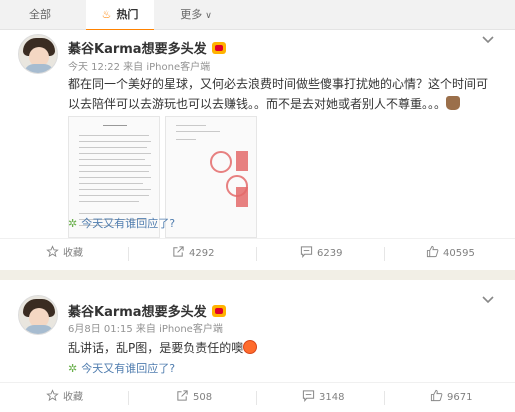 Image resolution: width=515 pixels, height=412 pixels. I want to click on post-actions: 收藏 508 3148 9671, so click(257, 397).